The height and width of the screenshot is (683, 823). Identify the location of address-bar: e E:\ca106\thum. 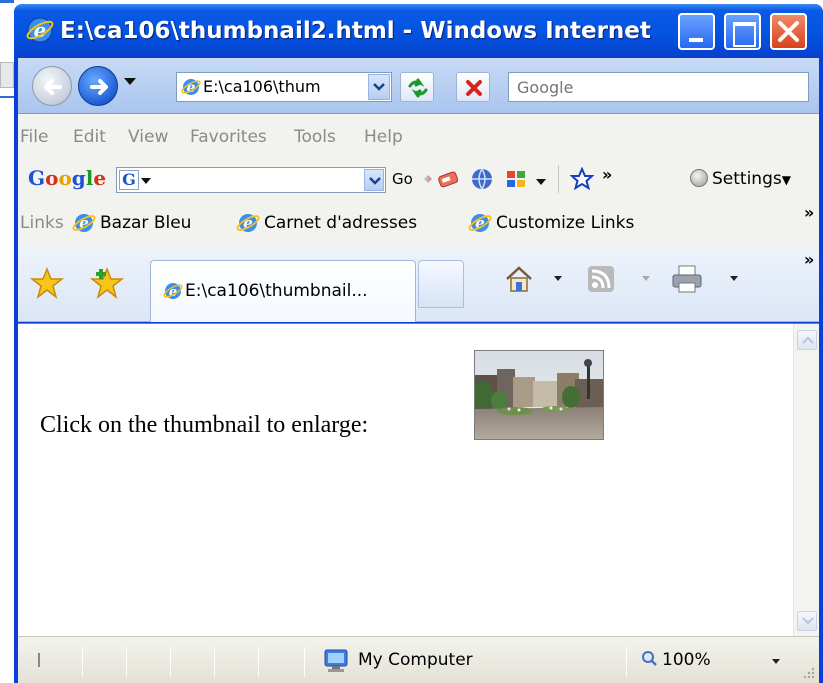
(284, 87).